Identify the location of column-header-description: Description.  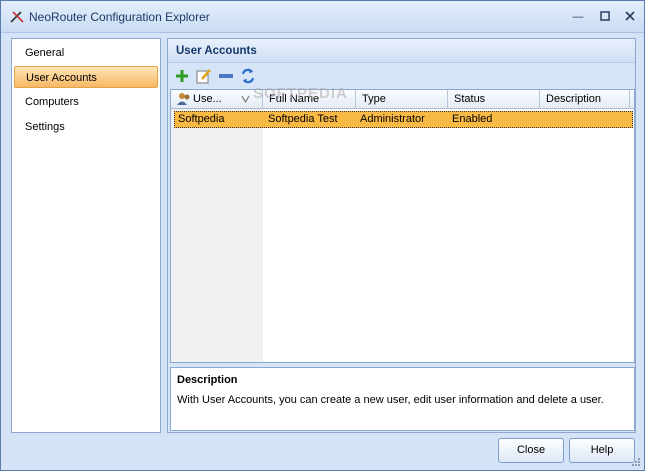
(585, 99).